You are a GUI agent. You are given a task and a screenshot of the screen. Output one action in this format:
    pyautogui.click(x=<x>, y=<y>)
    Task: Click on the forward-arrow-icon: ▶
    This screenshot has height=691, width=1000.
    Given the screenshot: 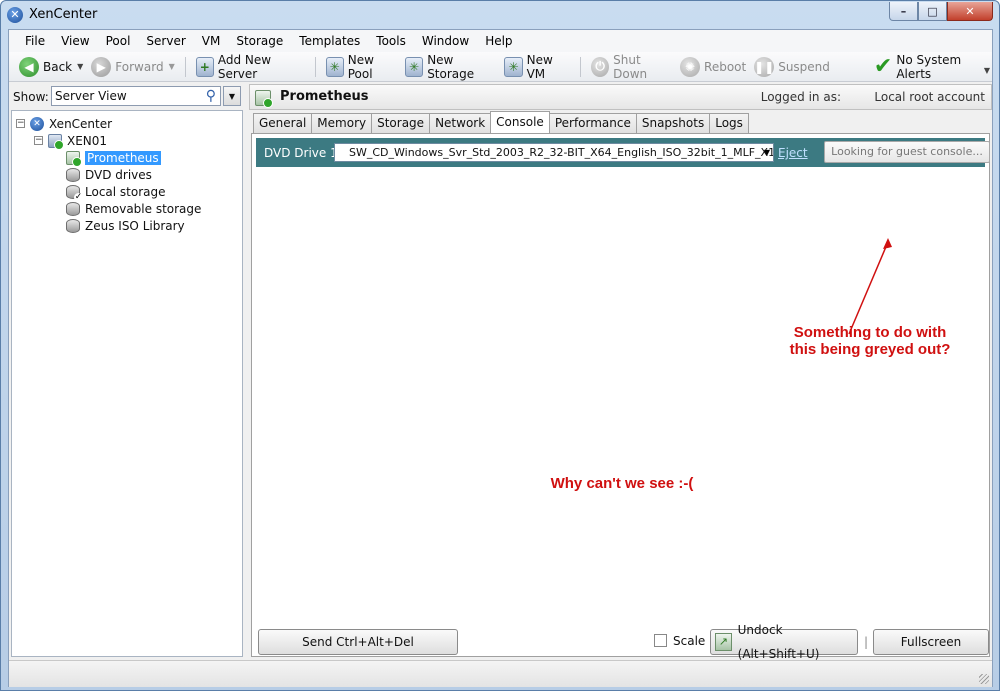 What is the action you would take?
    pyautogui.click(x=101, y=66)
    